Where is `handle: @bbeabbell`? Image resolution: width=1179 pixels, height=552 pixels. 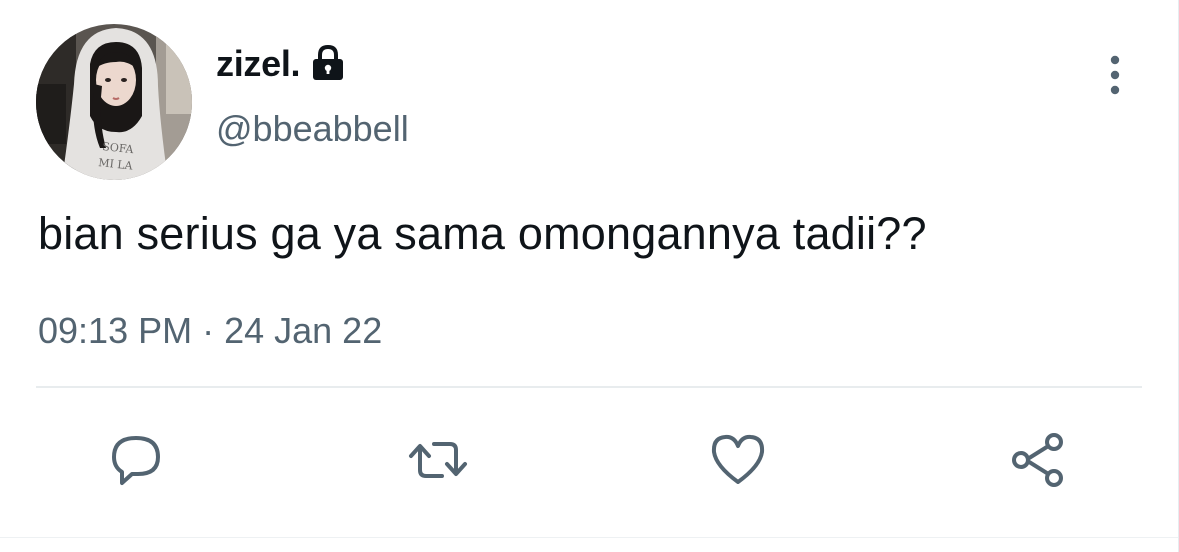
handle: @bbeabbell is located at coordinates (312, 129).